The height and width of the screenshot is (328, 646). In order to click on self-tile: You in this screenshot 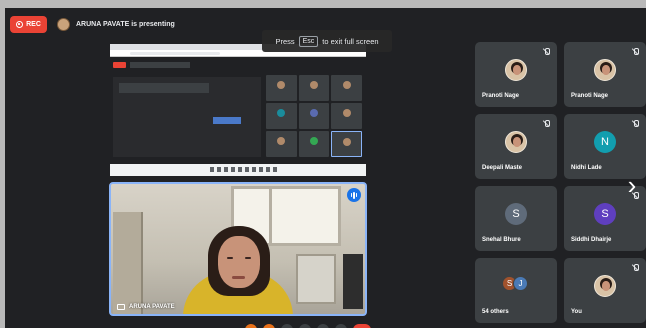, I will do `click(605, 290)`.